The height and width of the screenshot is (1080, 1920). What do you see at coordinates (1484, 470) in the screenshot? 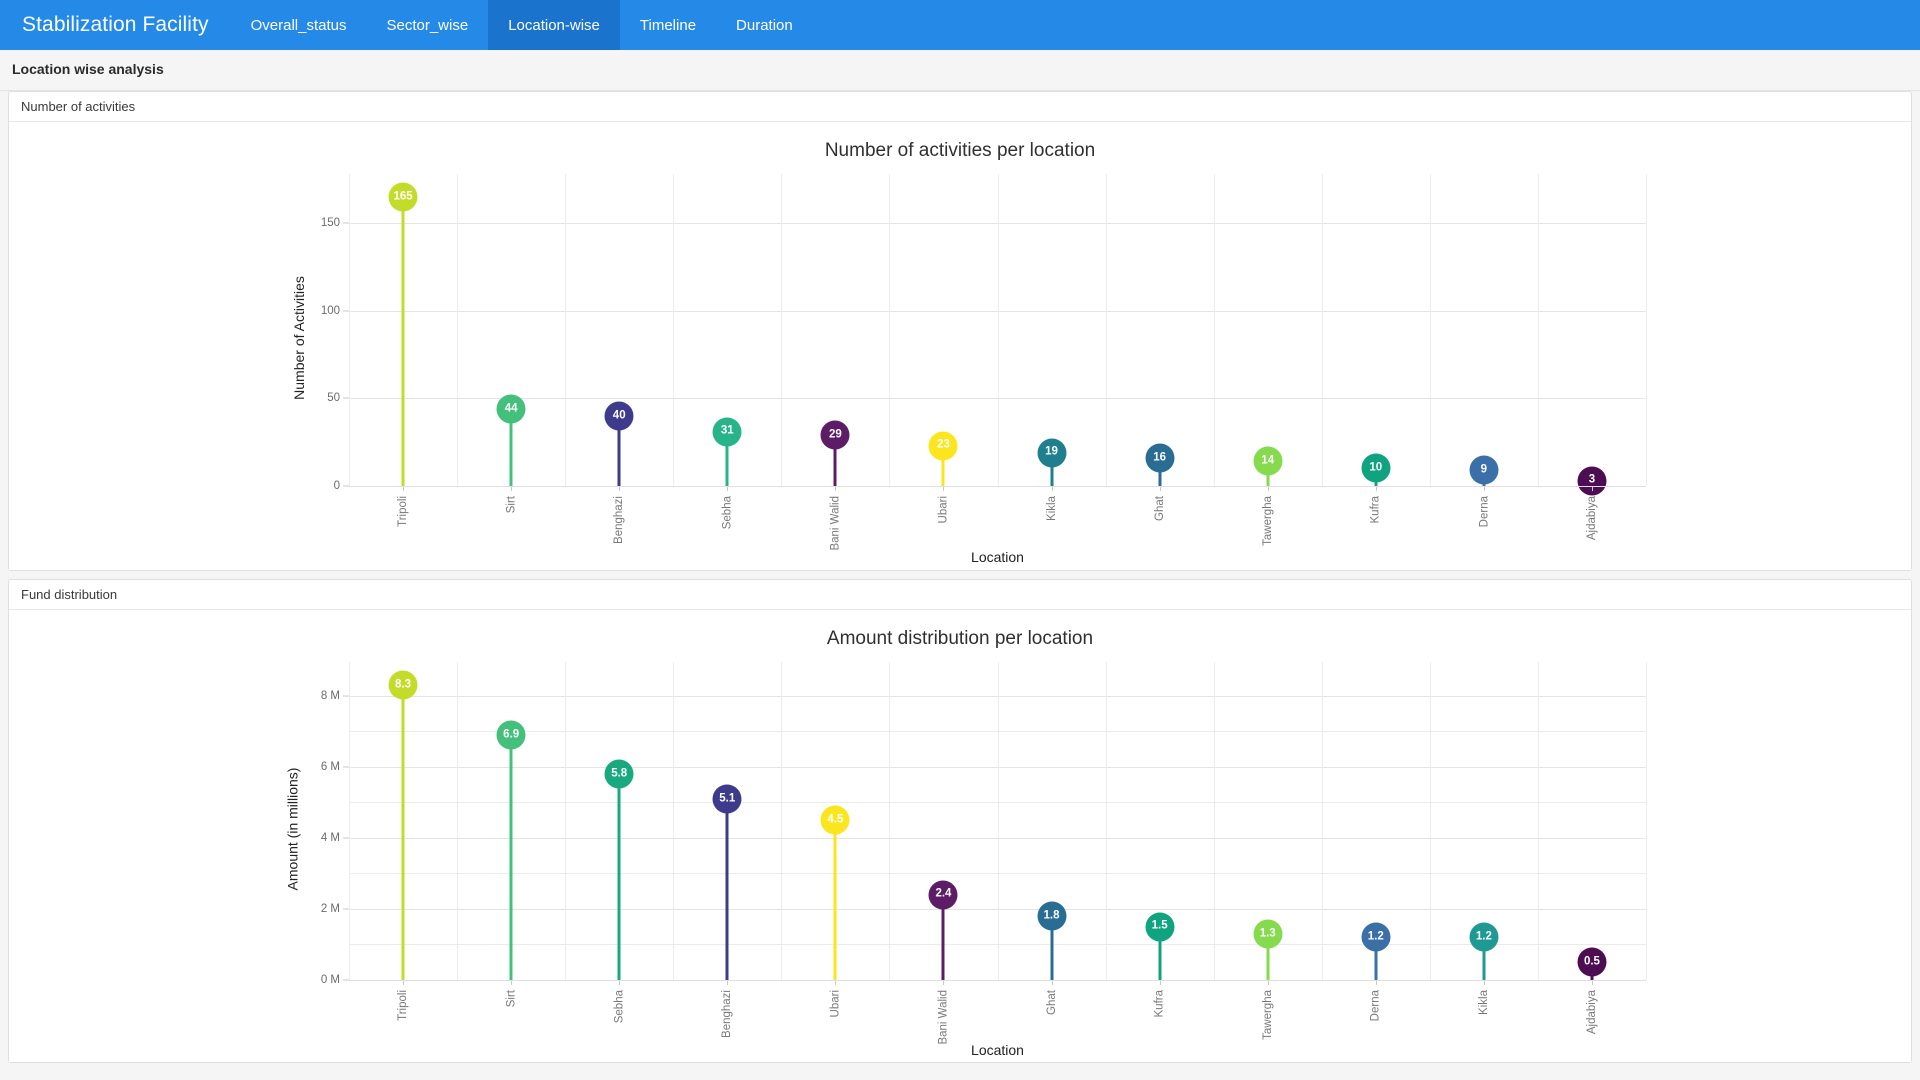
I see `lollipop-marker: 9` at bounding box center [1484, 470].